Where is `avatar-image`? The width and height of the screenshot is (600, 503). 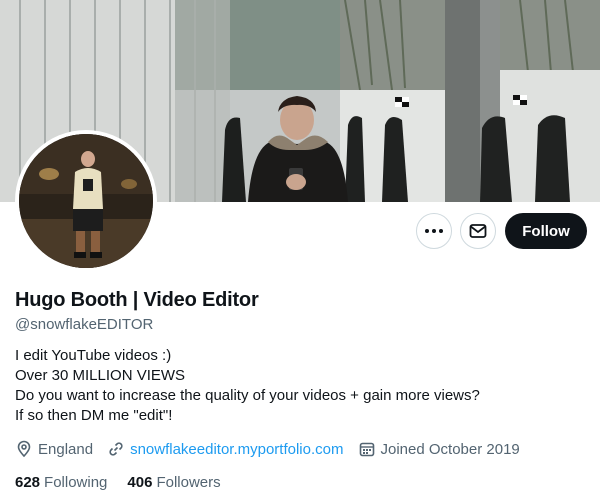 avatar-image is located at coordinates (86, 201).